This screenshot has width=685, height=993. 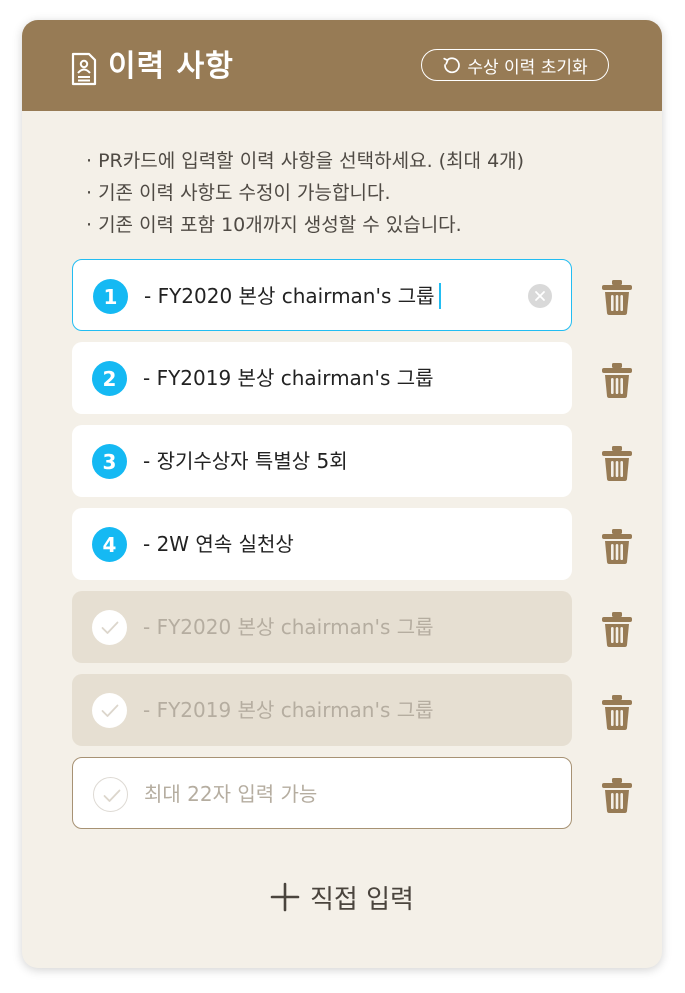 I want to click on text-cursor, so click(x=439, y=295).